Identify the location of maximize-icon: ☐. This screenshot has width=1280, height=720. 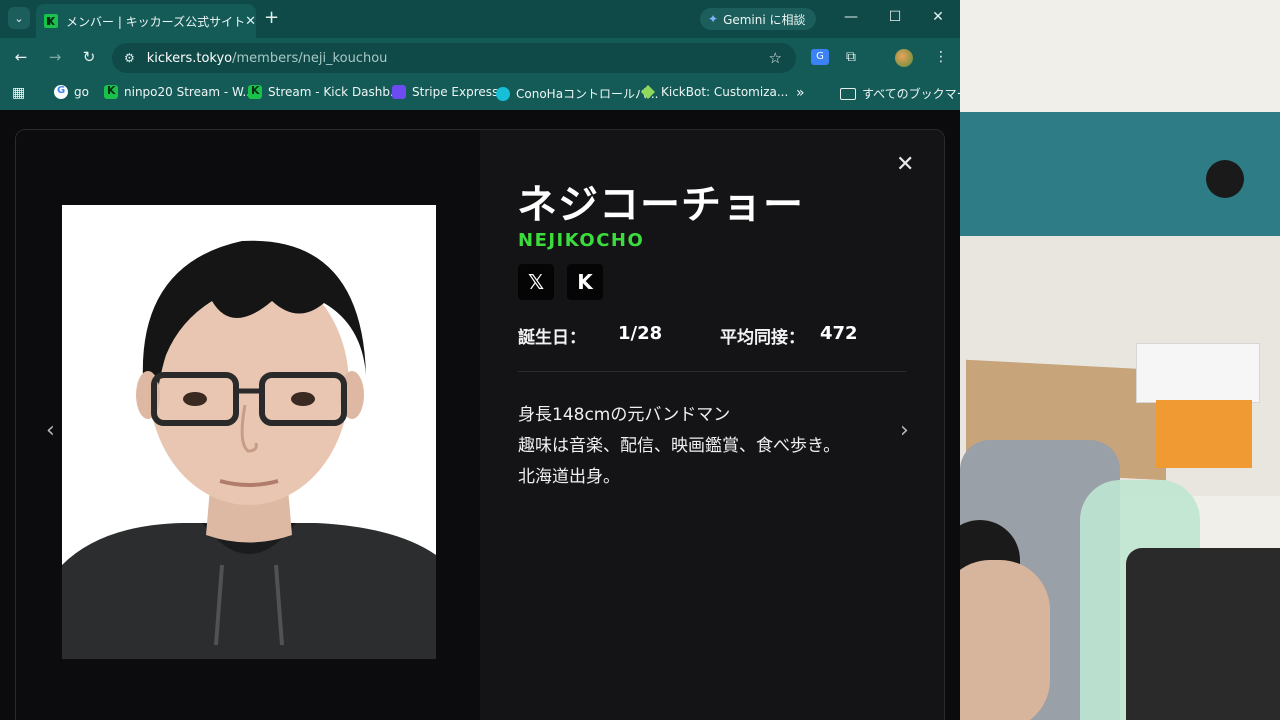
(895, 17).